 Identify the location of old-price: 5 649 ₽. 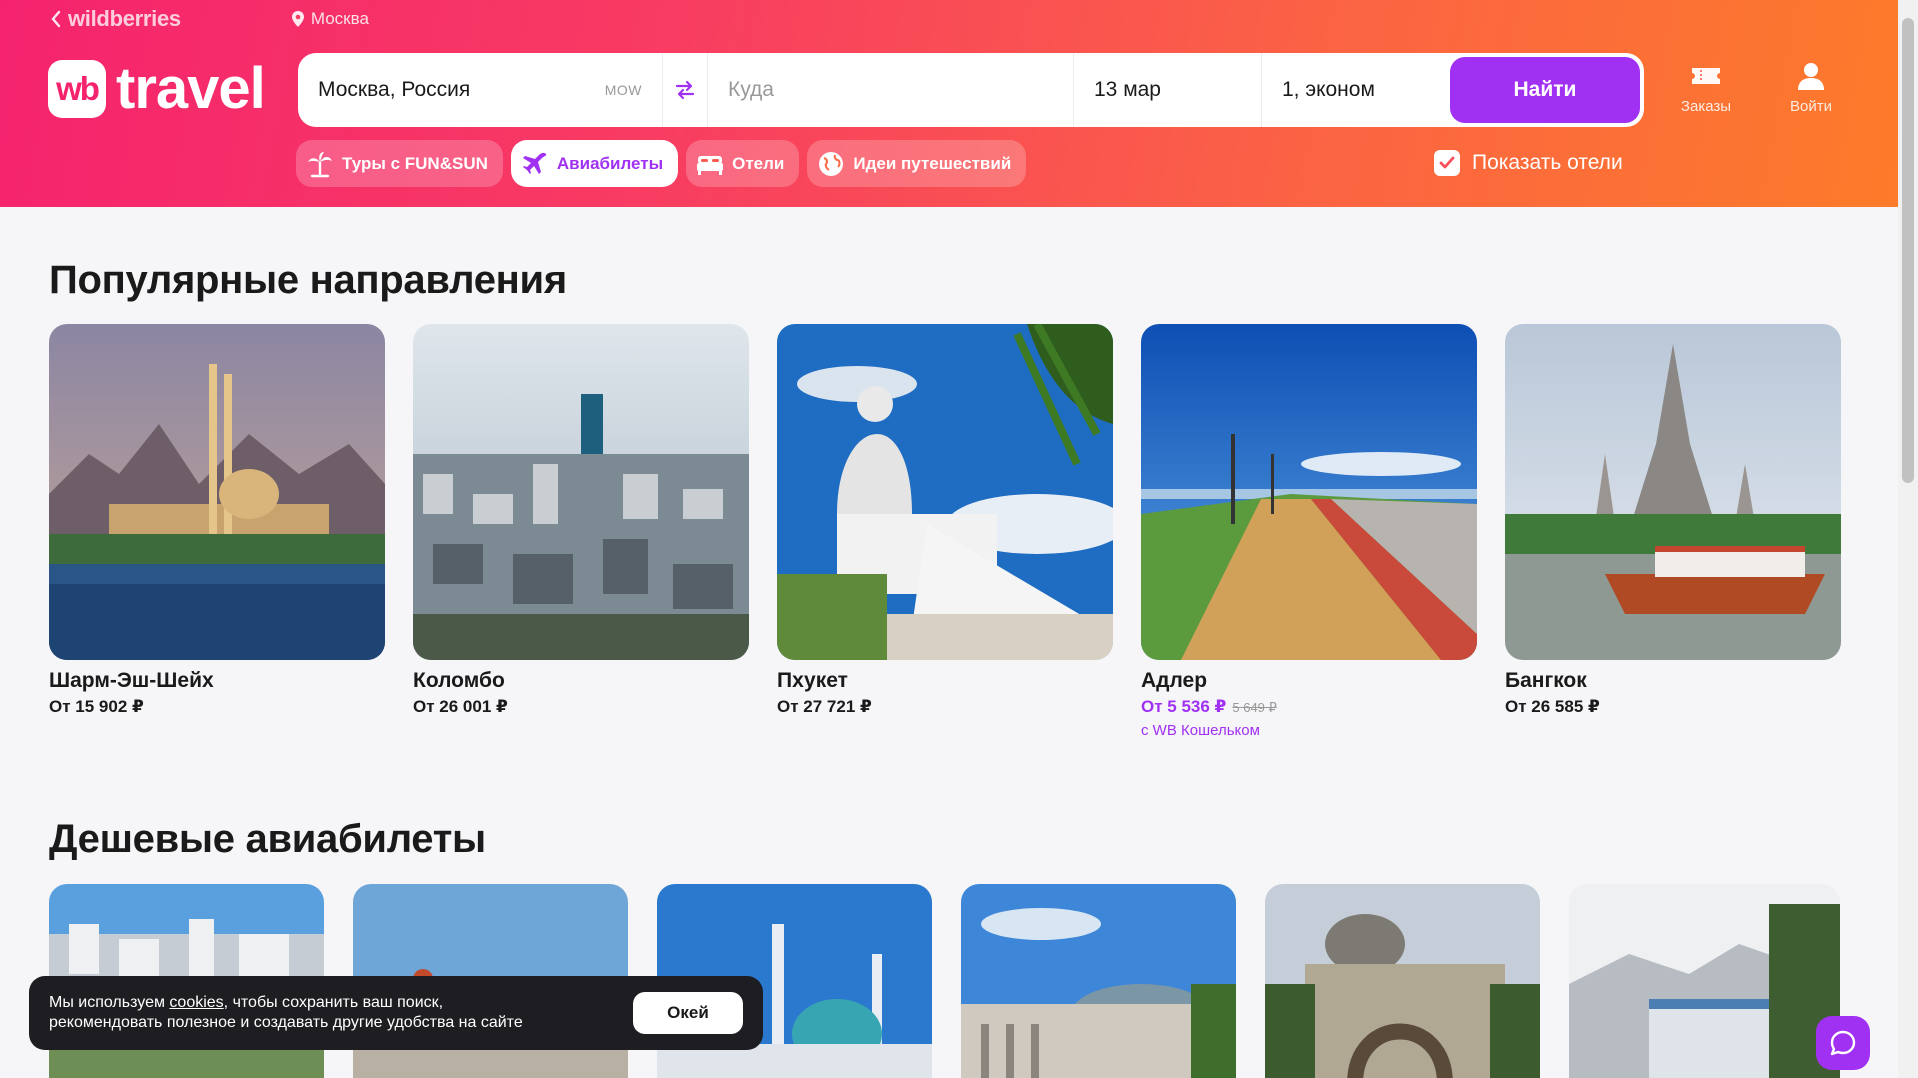
(1254, 707).